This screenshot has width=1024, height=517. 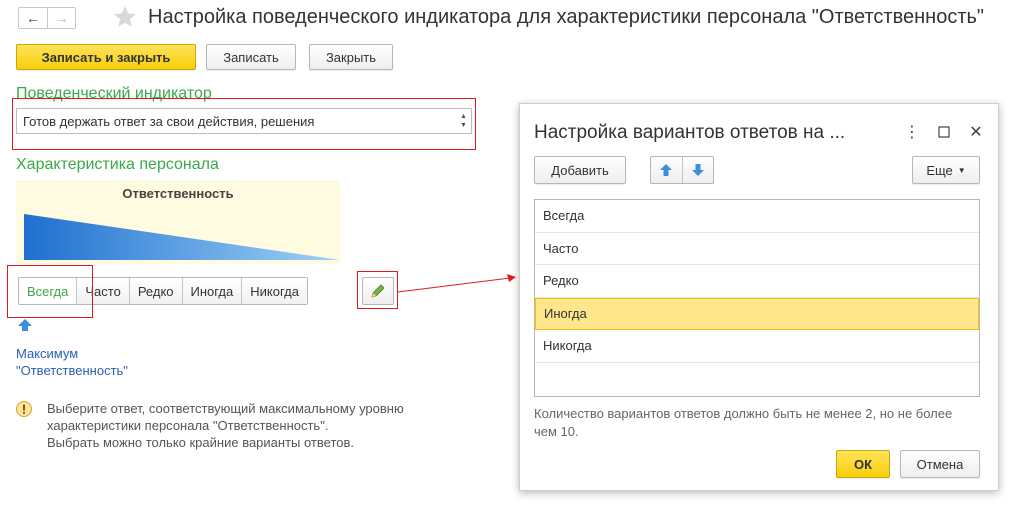 I want to click on add-button: Добавить, so click(x=580, y=170).